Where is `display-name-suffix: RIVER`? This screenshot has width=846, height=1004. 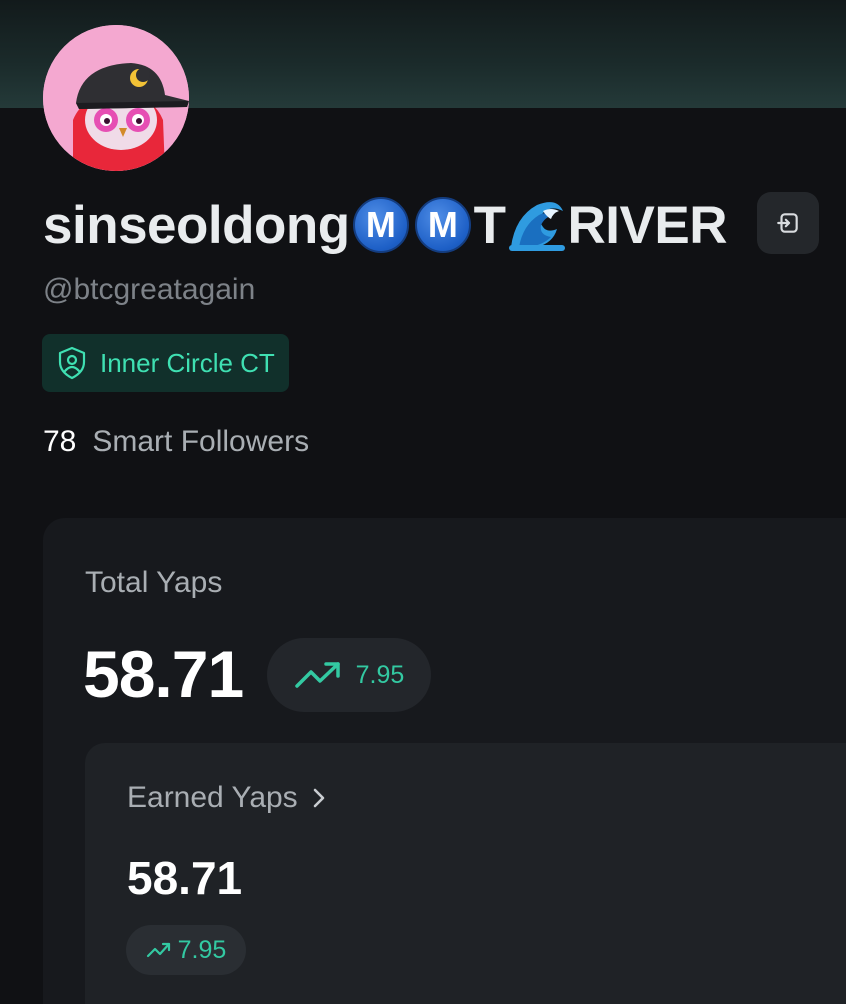
display-name-suffix: RIVER is located at coordinates (647, 225).